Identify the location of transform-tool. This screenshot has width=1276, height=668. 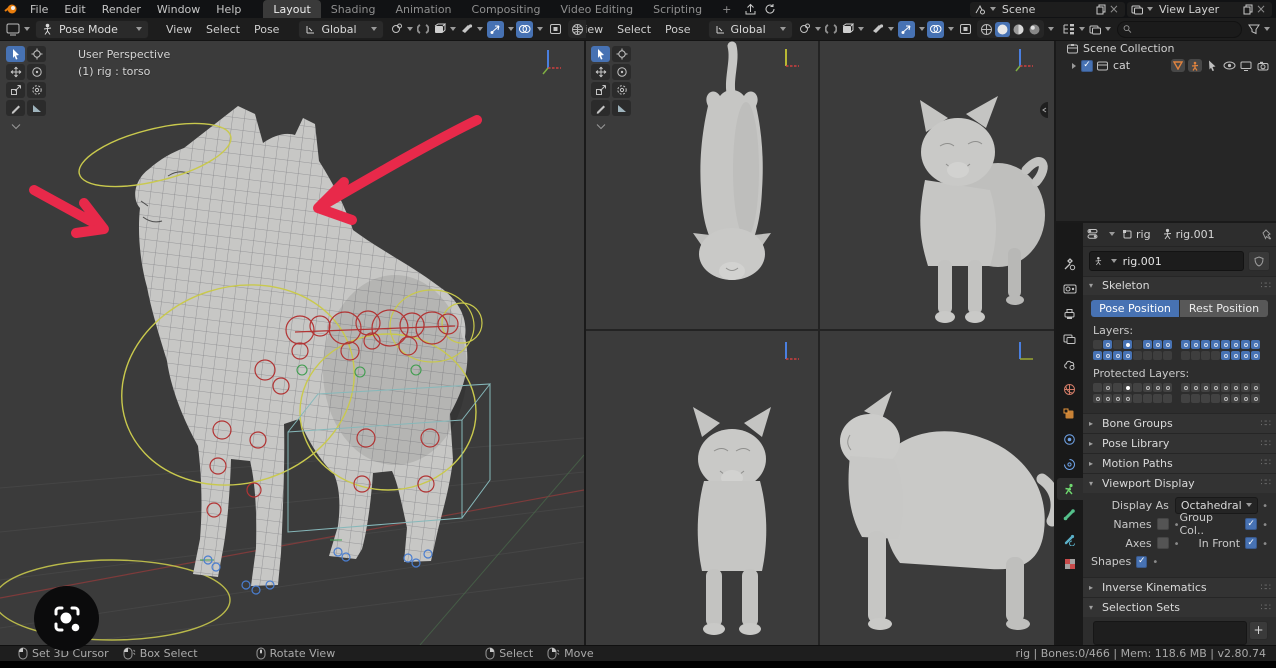
(621, 90).